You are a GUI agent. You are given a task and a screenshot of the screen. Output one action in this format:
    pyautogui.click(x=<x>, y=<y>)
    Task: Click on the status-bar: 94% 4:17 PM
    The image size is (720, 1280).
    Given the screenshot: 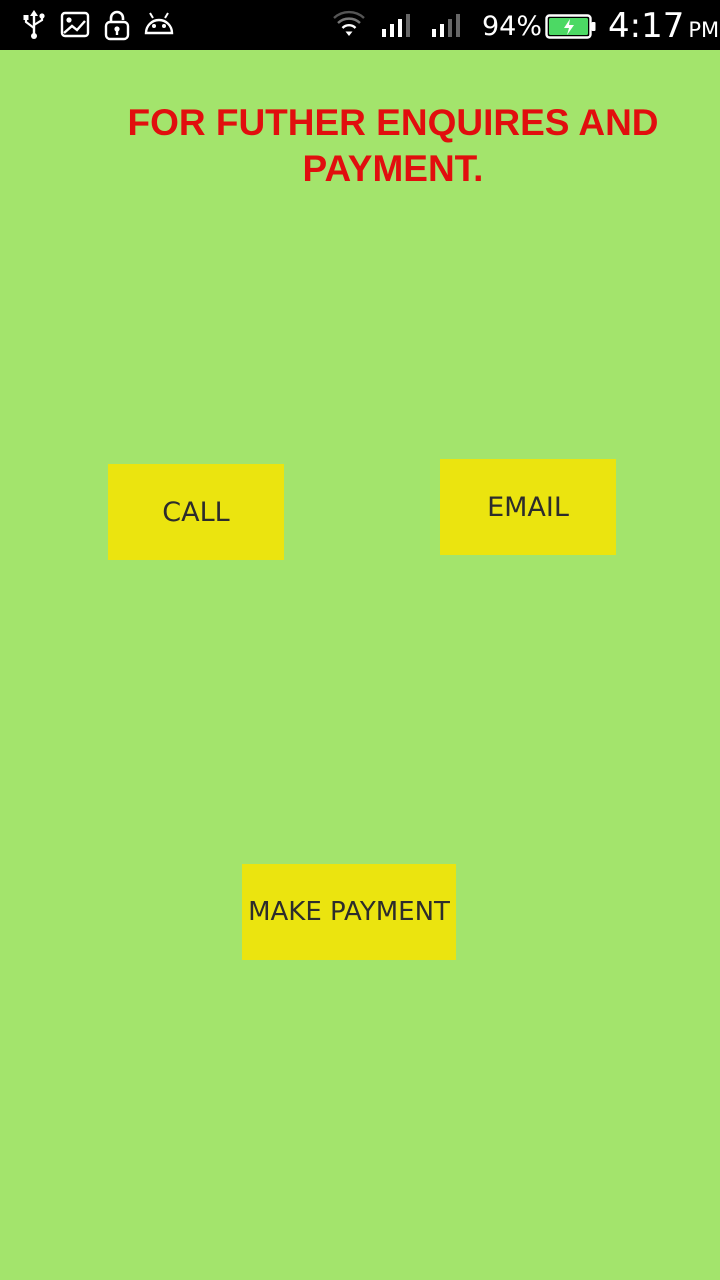 What is the action you would take?
    pyautogui.click(x=360, y=25)
    